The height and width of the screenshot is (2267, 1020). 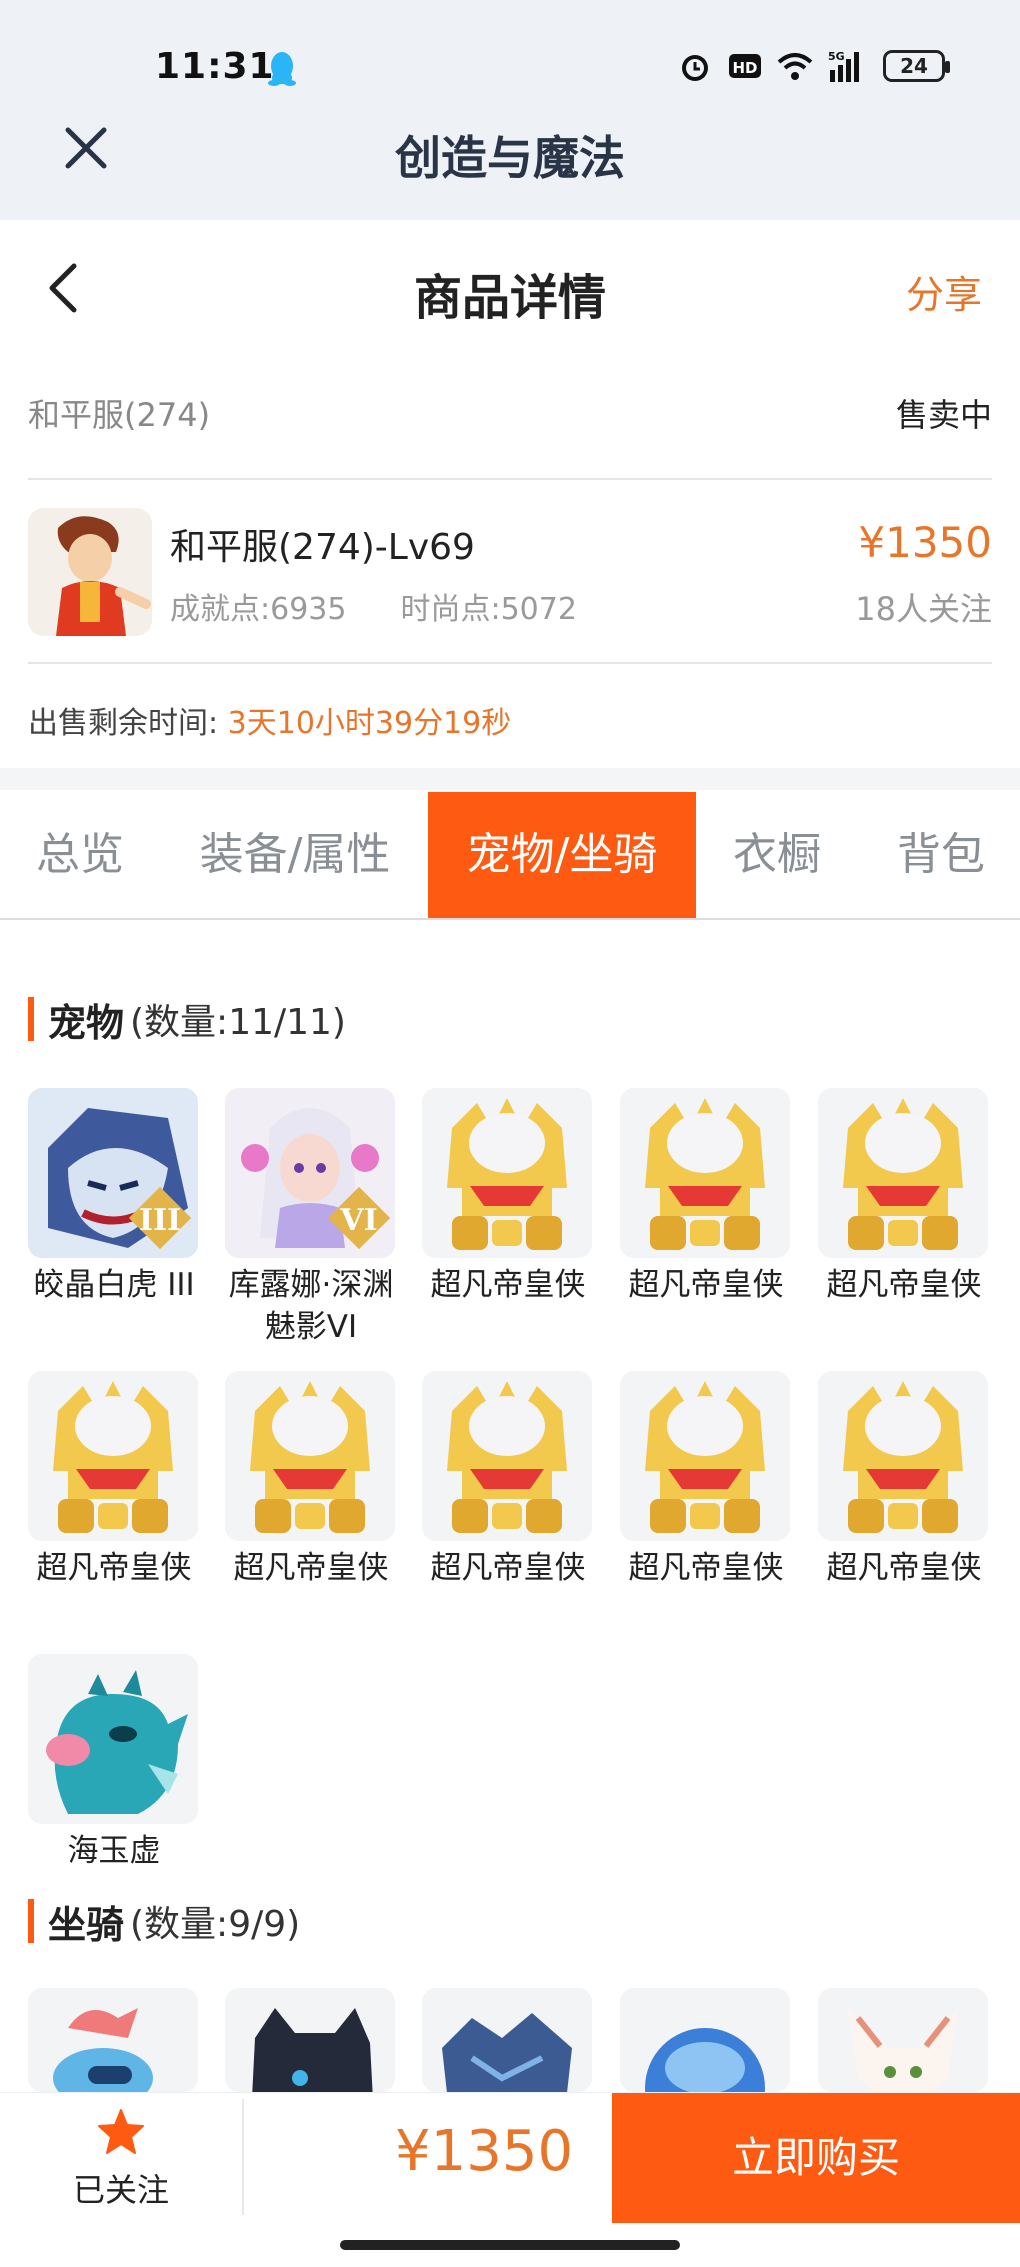 I want to click on remaining-time: 出售剩余时间: 3天10小时39分19秒, so click(x=269, y=720).